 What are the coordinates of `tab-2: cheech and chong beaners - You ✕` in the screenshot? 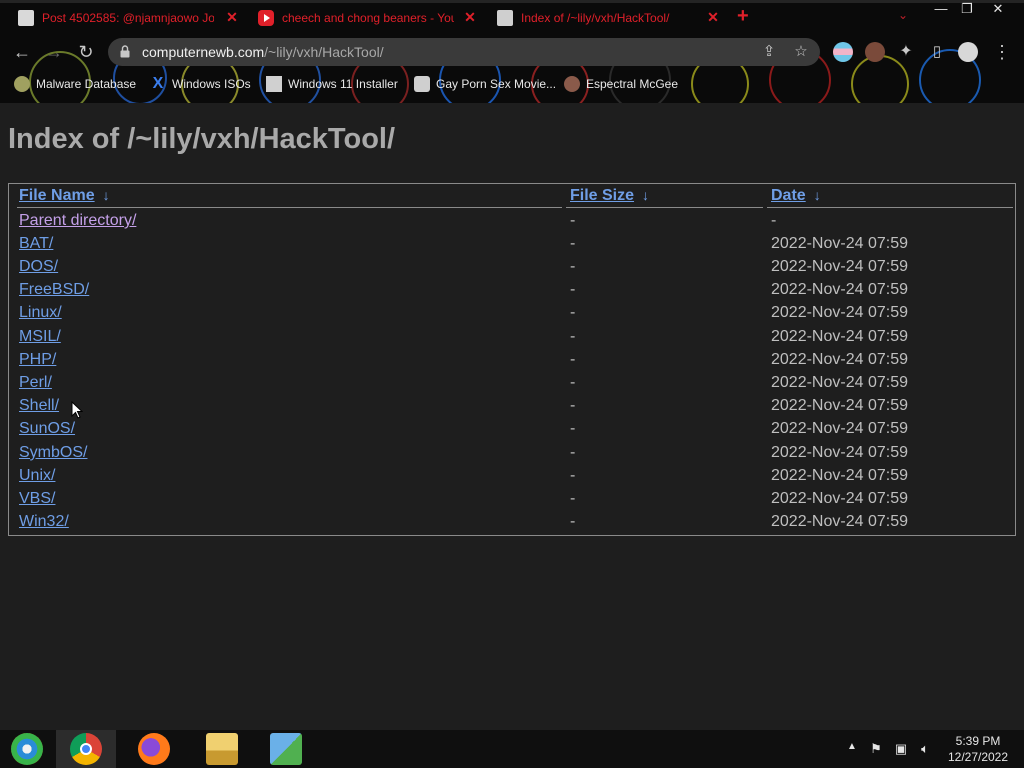 It's located at (370, 18).